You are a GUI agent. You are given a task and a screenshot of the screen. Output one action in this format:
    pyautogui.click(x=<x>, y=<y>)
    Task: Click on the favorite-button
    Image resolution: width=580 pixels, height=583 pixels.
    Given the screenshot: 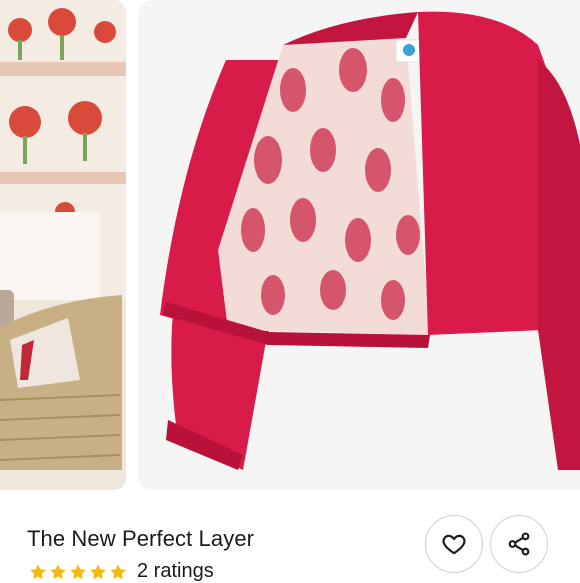 What is the action you would take?
    pyautogui.click(x=454, y=544)
    